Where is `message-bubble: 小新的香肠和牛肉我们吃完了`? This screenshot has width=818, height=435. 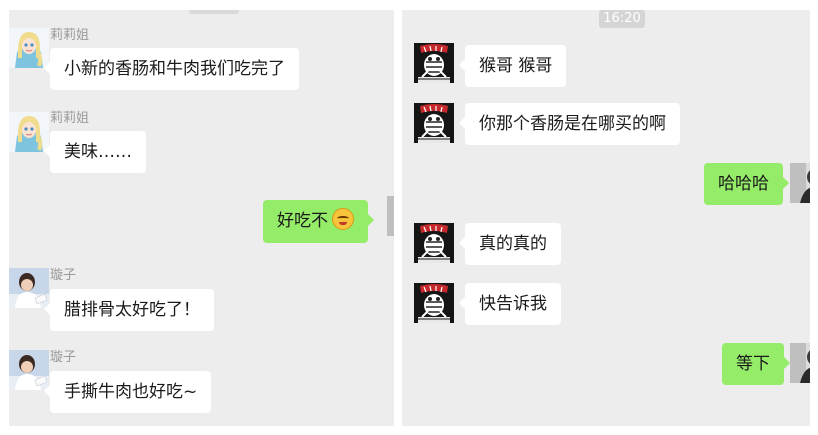 message-bubble: 小新的香肠和牛肉我们吃完了 is located at coordinates (171, 69).